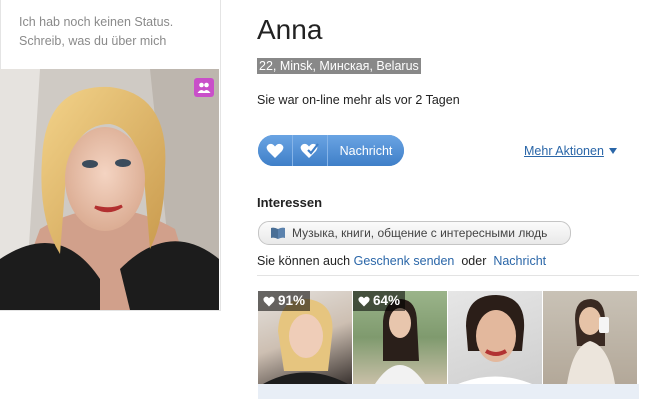  I want to click on match-badge: 91%, so click(284, 301).